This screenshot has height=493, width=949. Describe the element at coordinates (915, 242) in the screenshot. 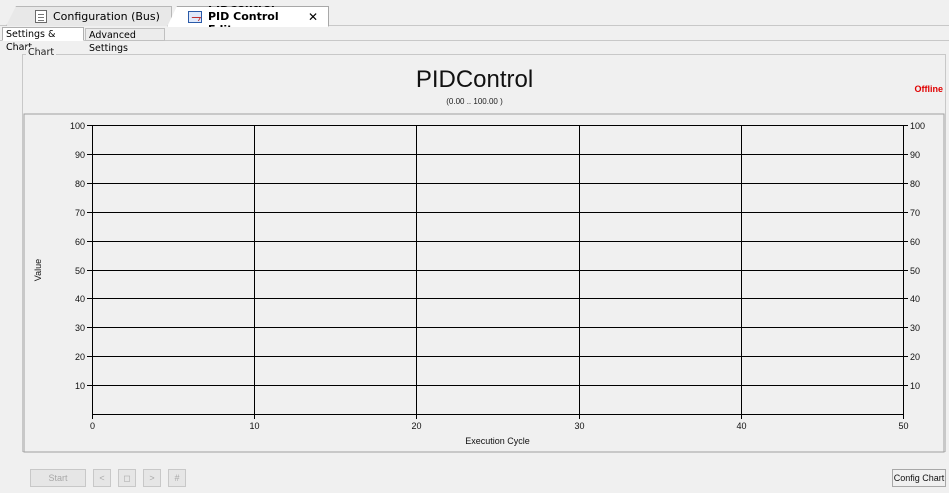

I see `y-tick-label-right: 60` at that location.